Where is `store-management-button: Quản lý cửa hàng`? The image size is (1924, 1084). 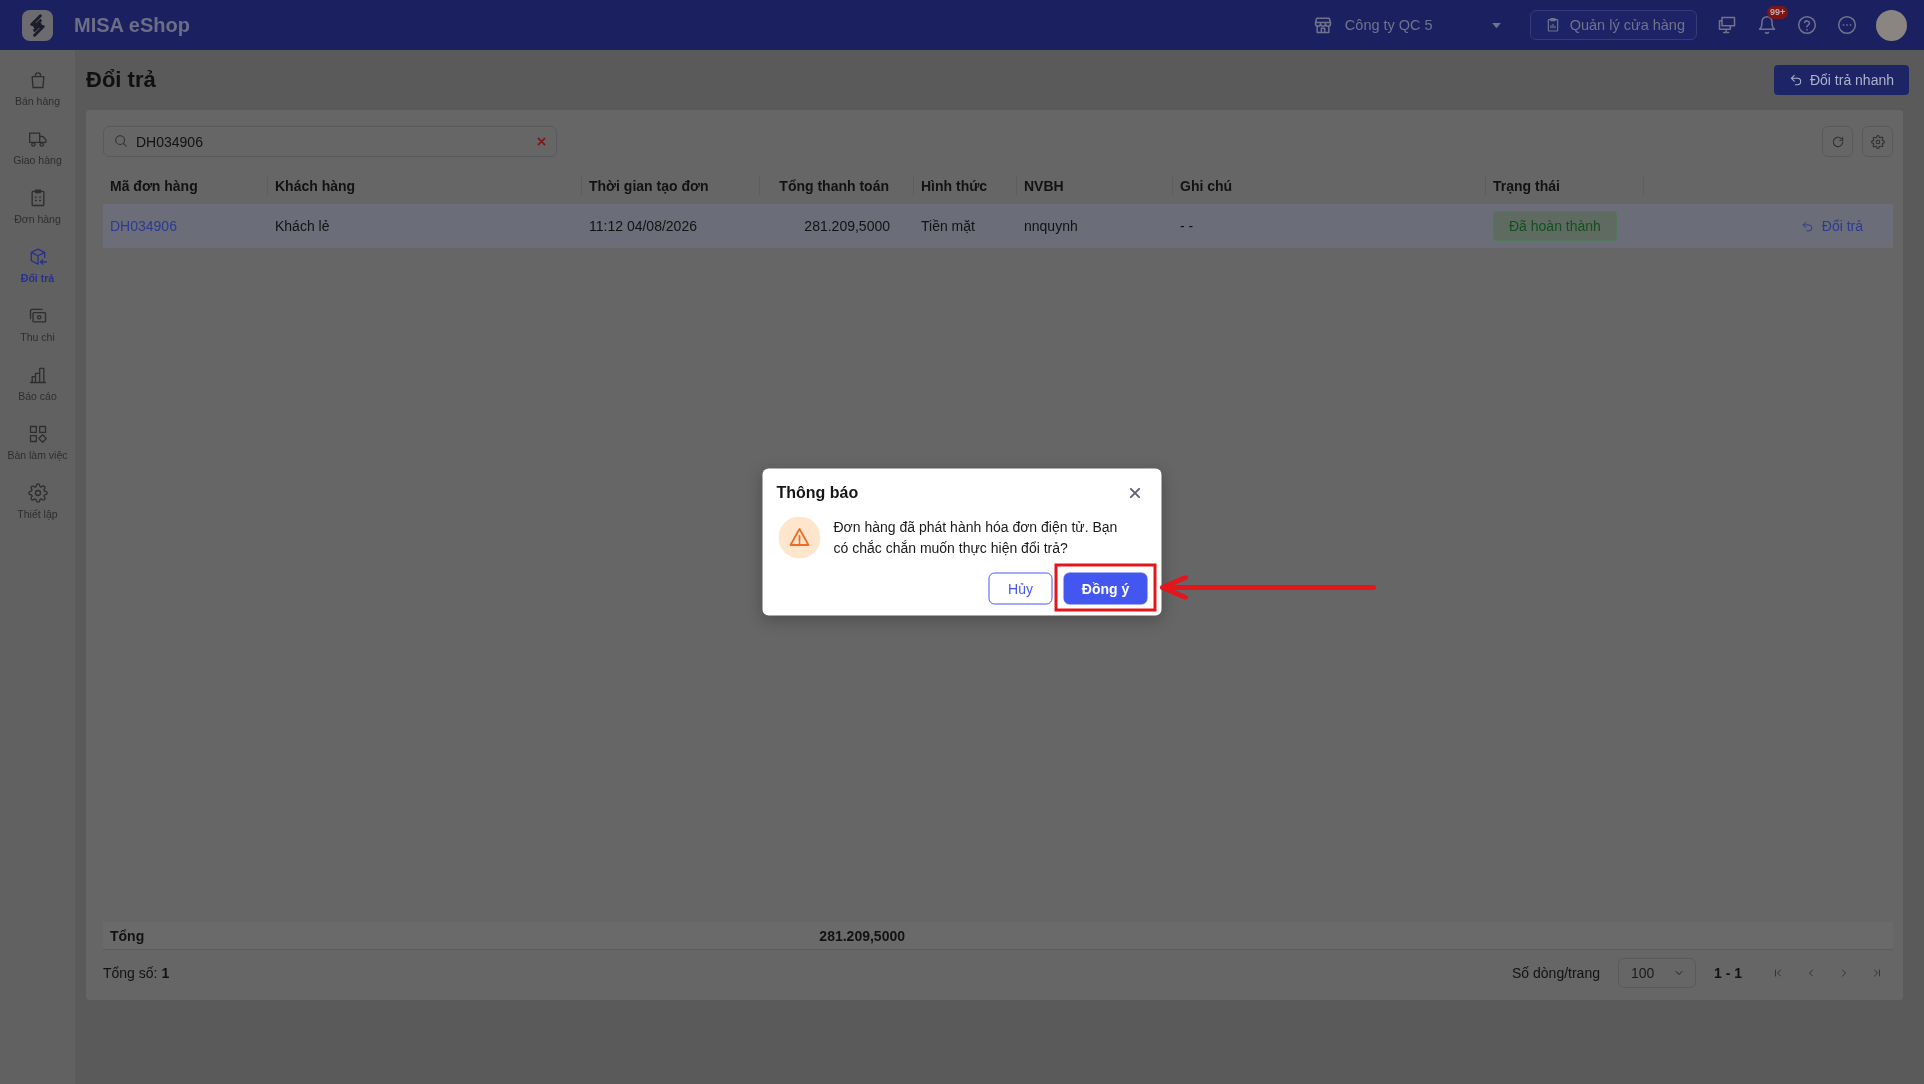
store-management-button: Quản lý cửa hàng is located at coordinates (1613, 25).